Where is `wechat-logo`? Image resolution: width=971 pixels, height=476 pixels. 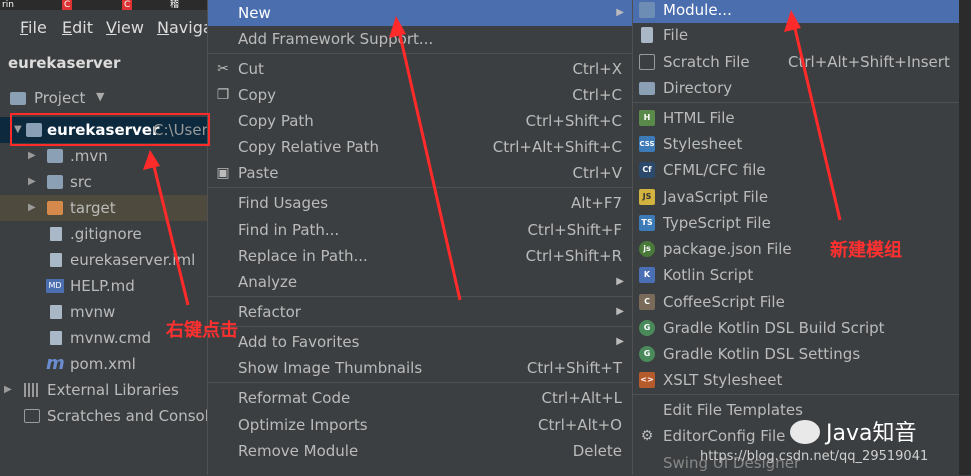
wechat-logo is located at coordinates (805, 432).